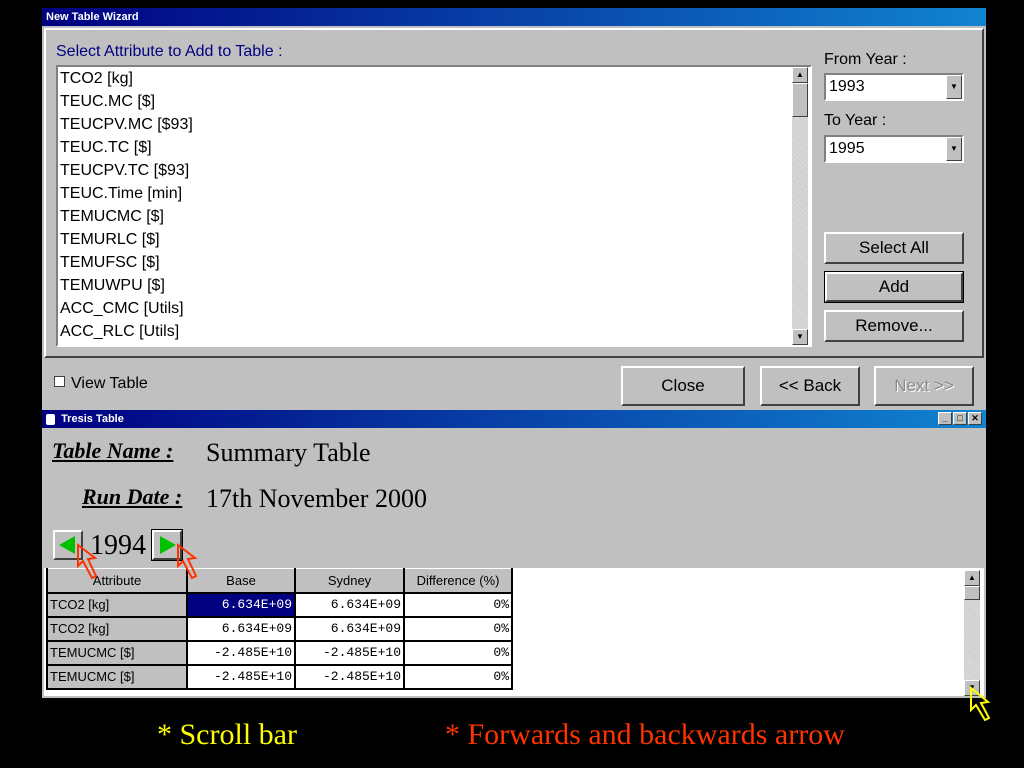 The width and height of the screenshot is (1024, 768). Describe the element at coordinates (645, 734) in the screenshot. I see `arrows-annotation: * Forwards and backwards arrow` at that location.